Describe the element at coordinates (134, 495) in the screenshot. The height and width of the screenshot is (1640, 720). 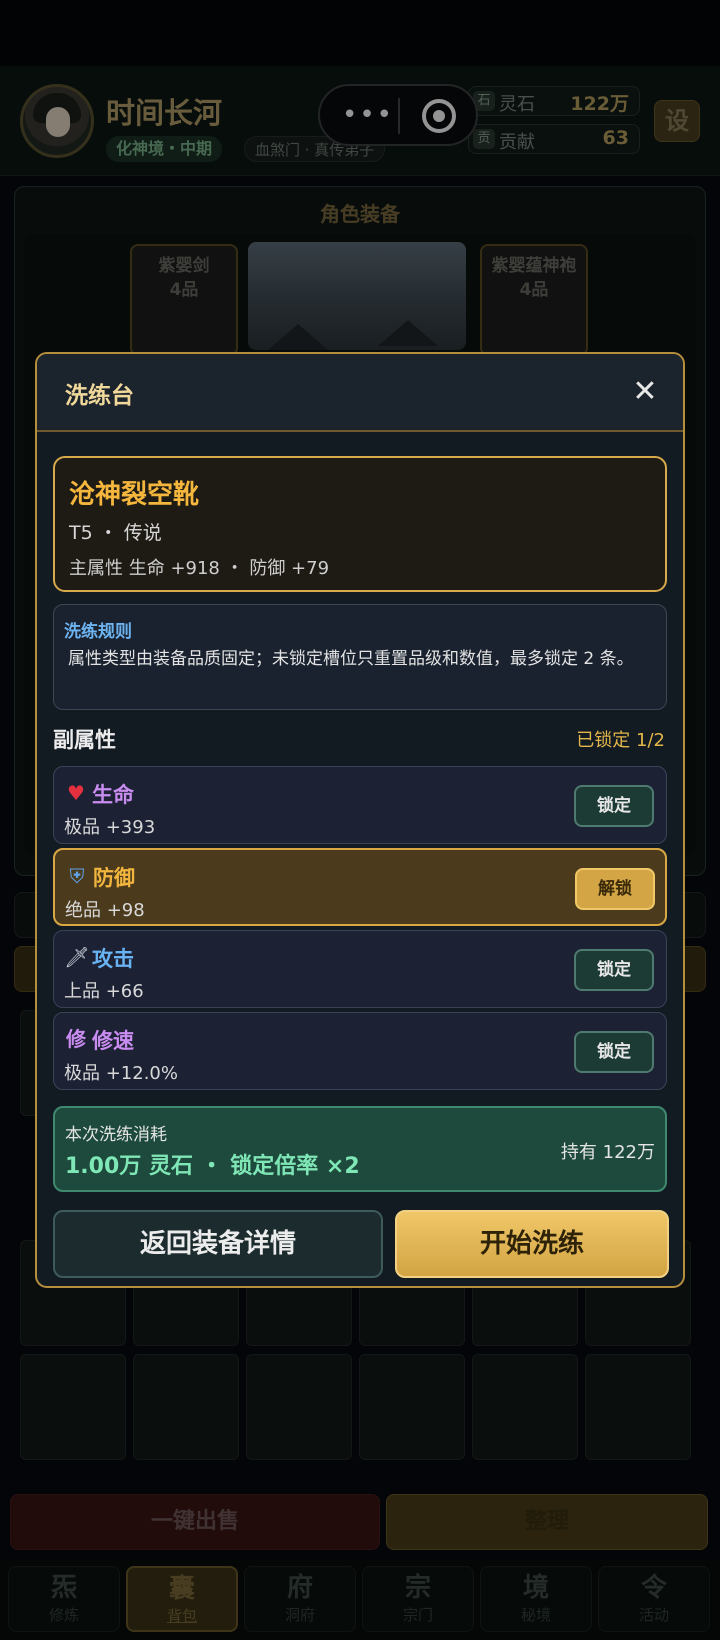
I see `item-name: 沧神裂空靴` at that location.